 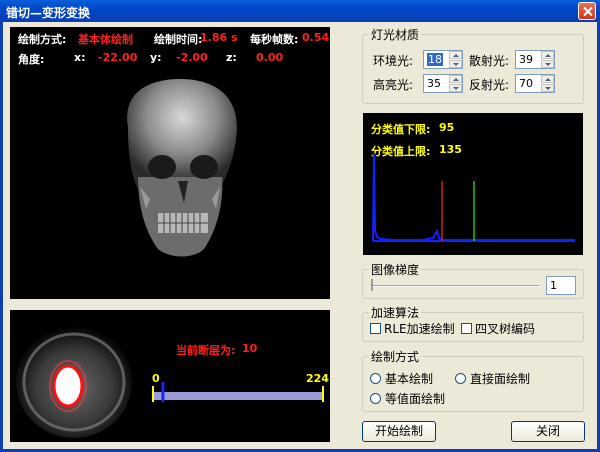 What do you see at coordinates (375, 398) in the screenshot?
I see `isosurface-render-radio` at bounding box center [375, 398].